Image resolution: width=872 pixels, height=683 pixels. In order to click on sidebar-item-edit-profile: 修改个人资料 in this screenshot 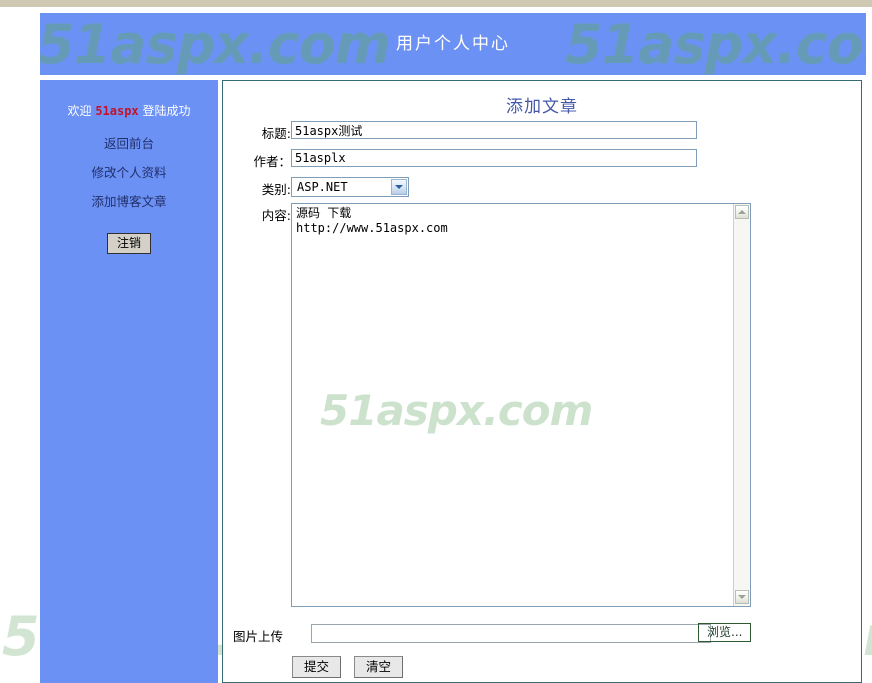, I will do `click(129, 171)`.